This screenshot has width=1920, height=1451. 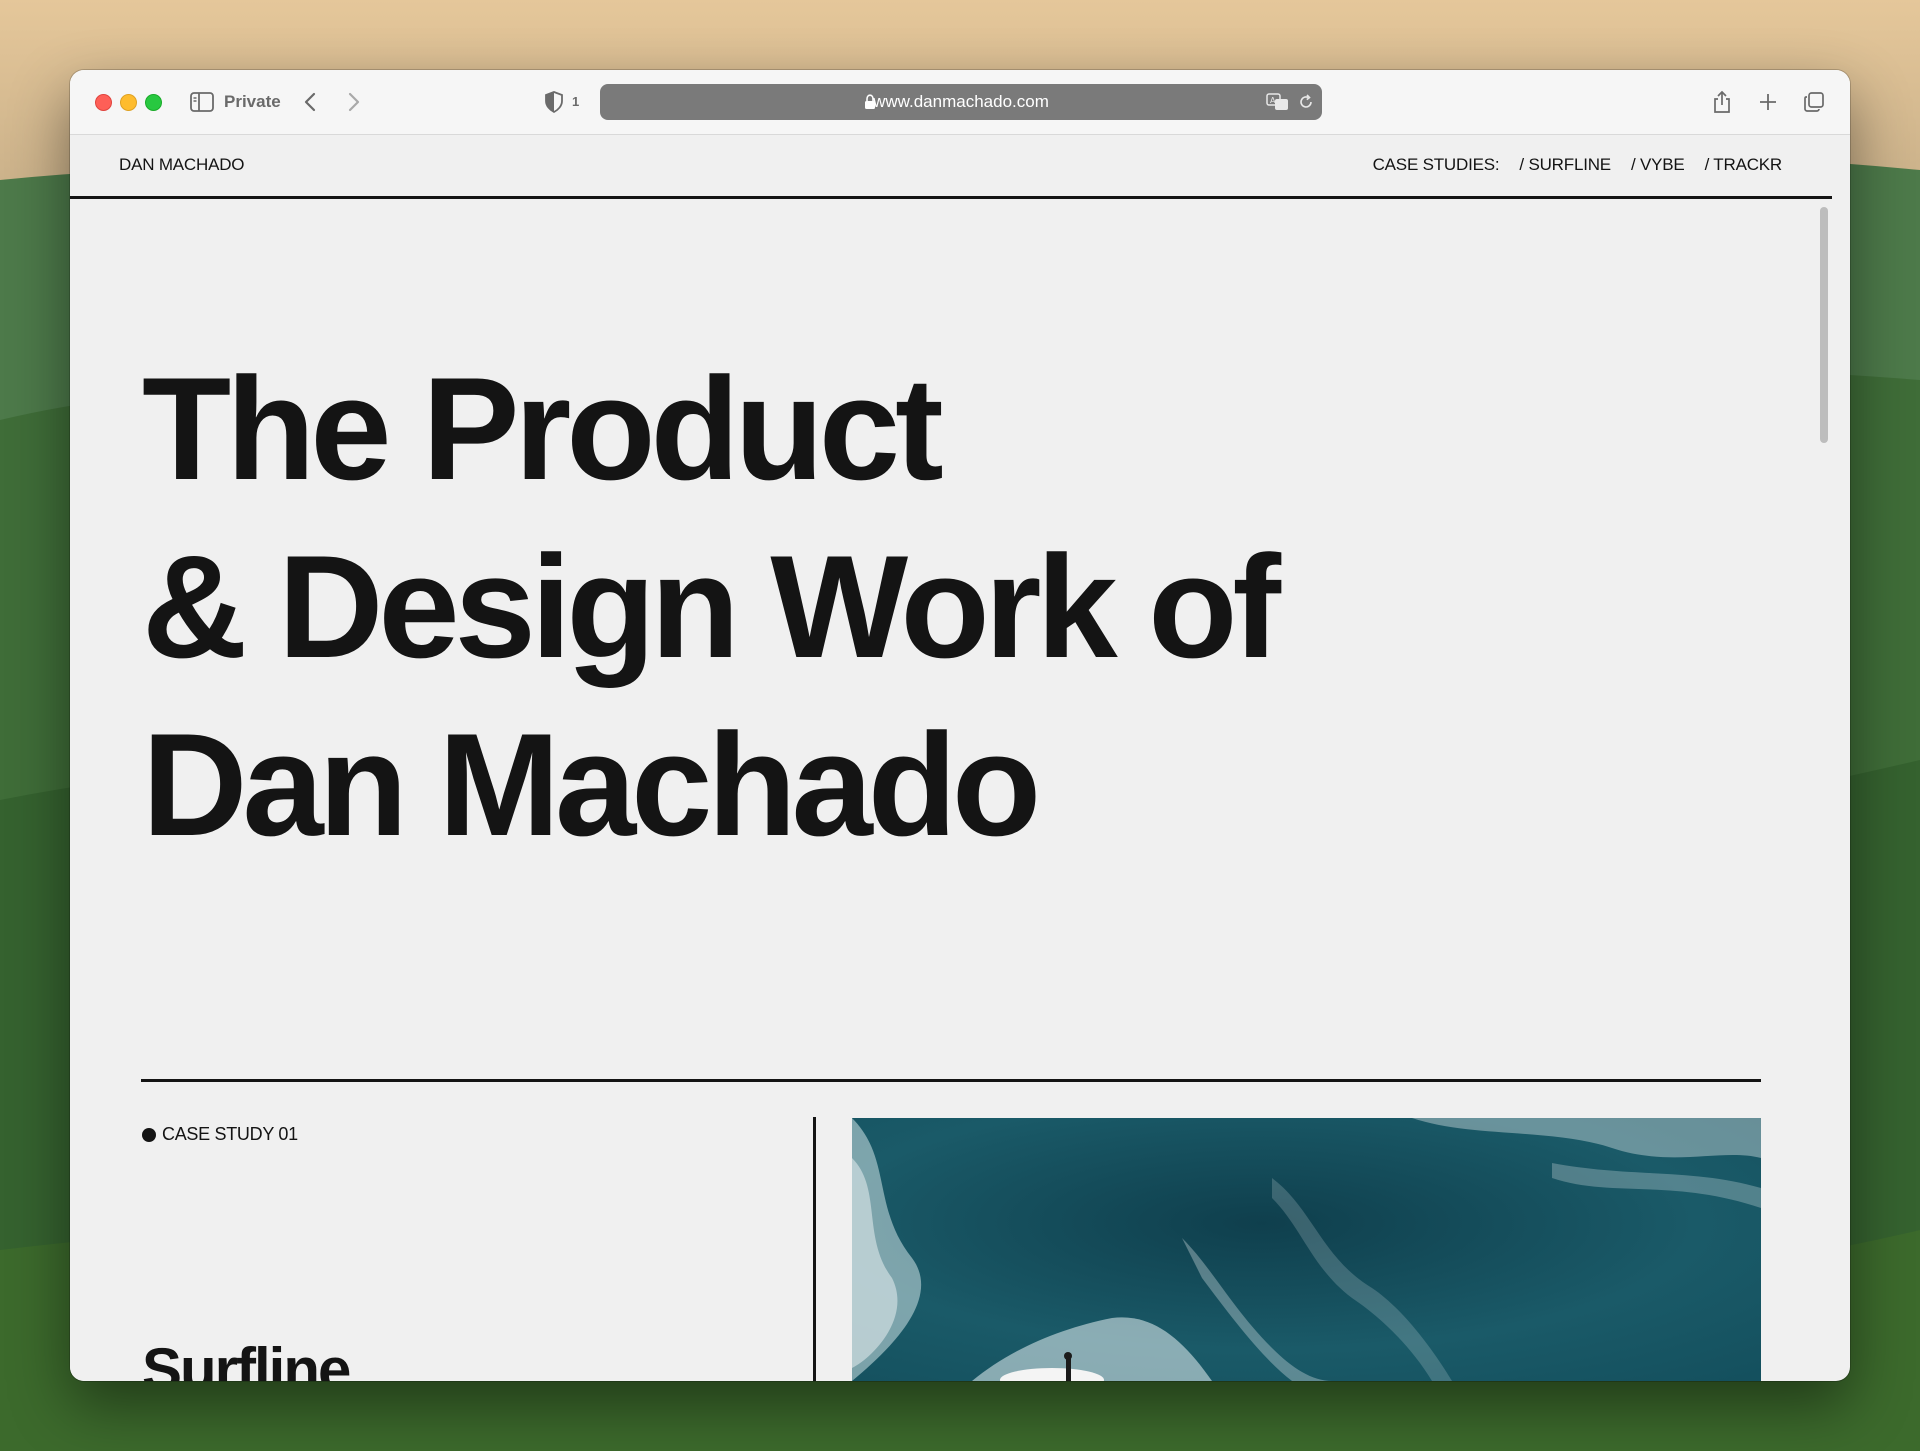 What do you see at coordinates (576, 101) in the screenshot?
I see `tracker-count: 1` at bounding box center [576, 101].